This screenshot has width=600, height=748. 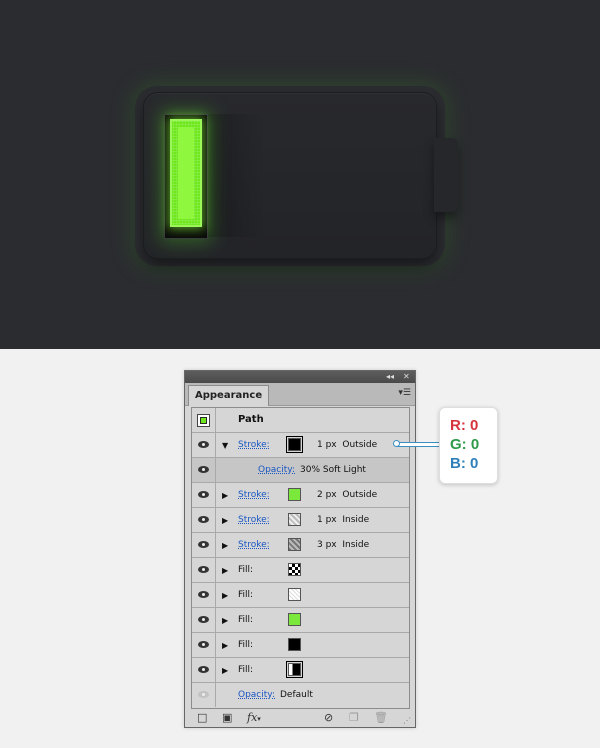 I want to click on new-fill-icon: ▣, so click(x=227, y=717).